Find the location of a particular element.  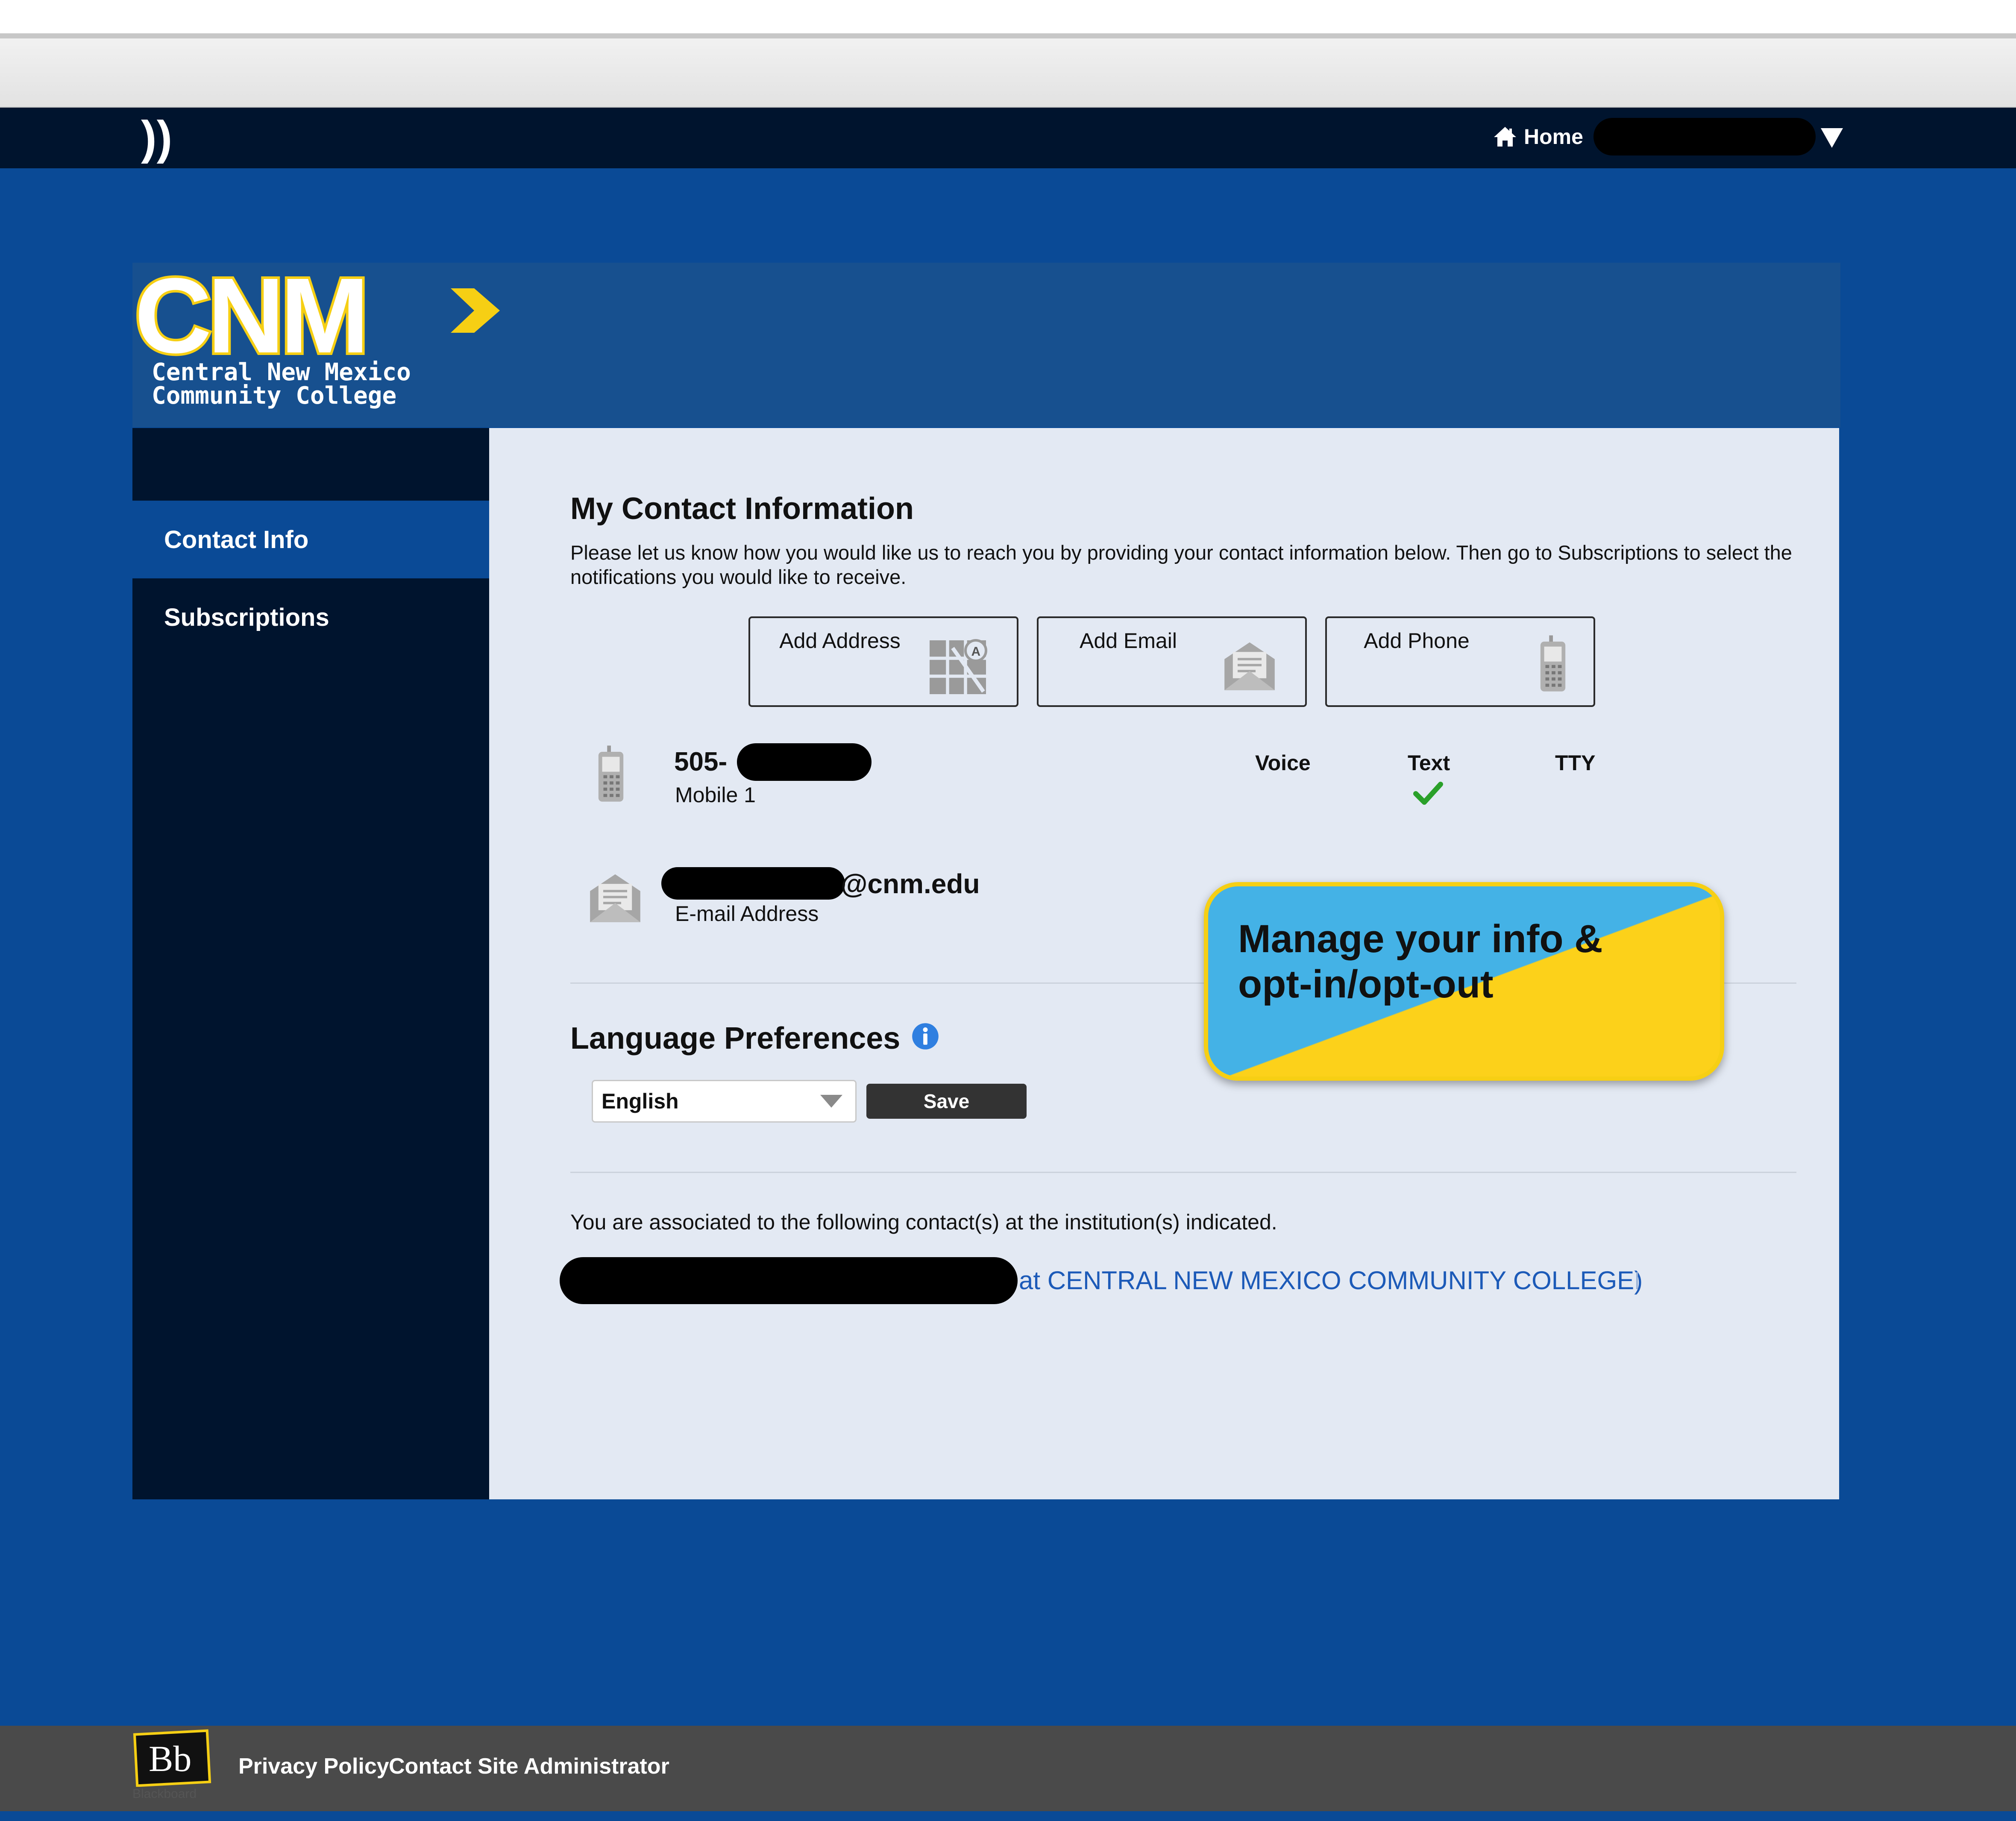

home-label: Home is located at coordinates (1553, 137).